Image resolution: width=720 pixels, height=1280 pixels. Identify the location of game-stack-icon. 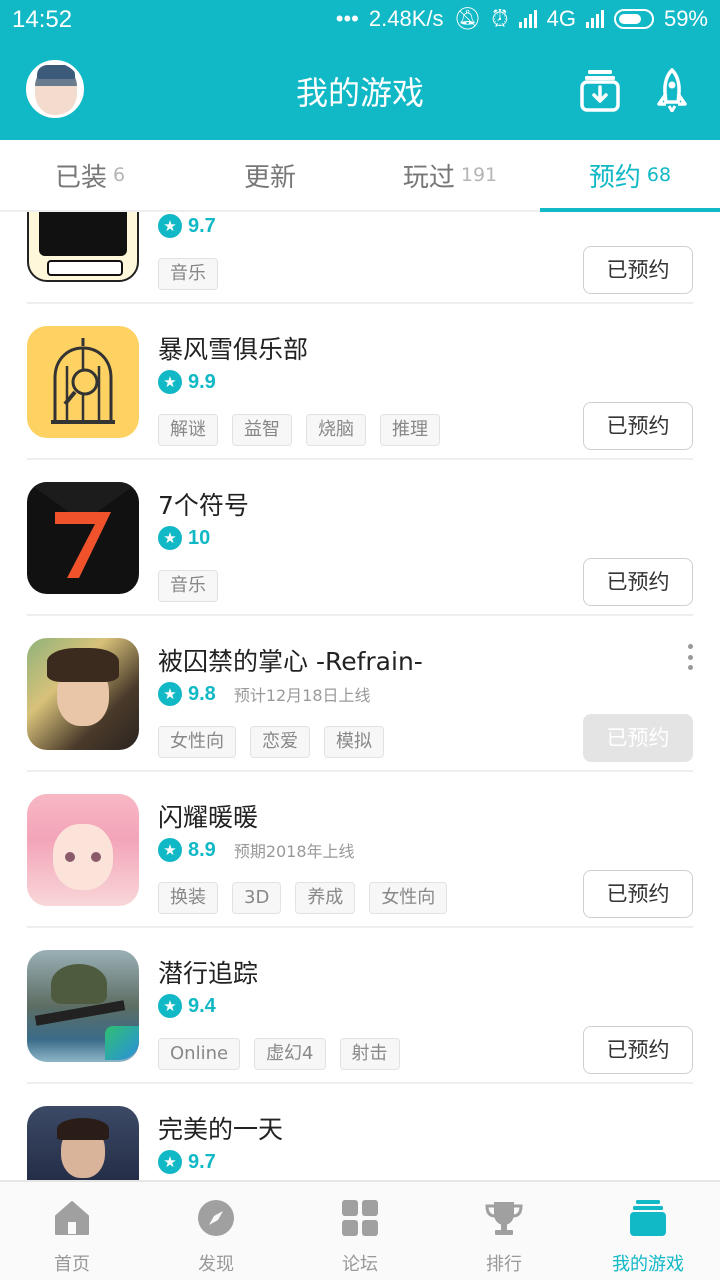
(648, 1218).